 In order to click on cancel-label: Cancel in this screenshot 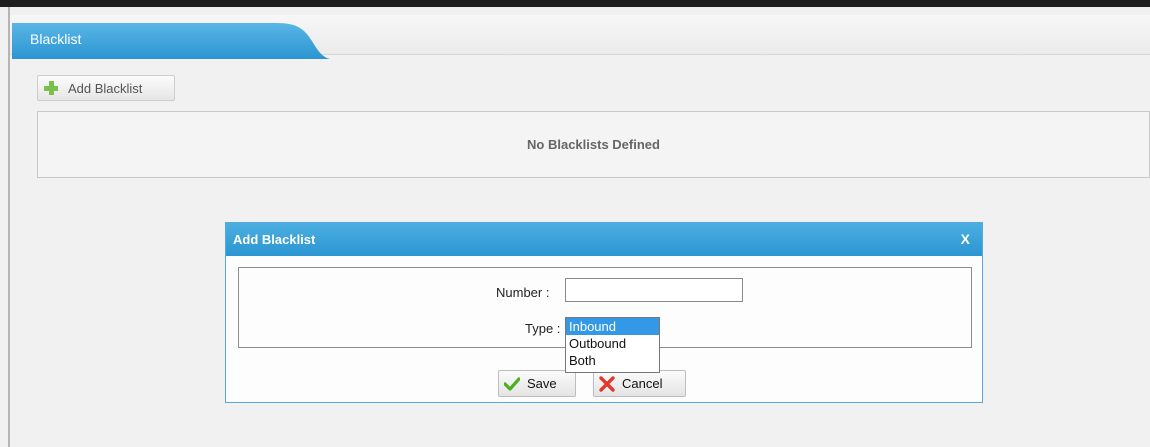, I will do `click(642, 383)`.